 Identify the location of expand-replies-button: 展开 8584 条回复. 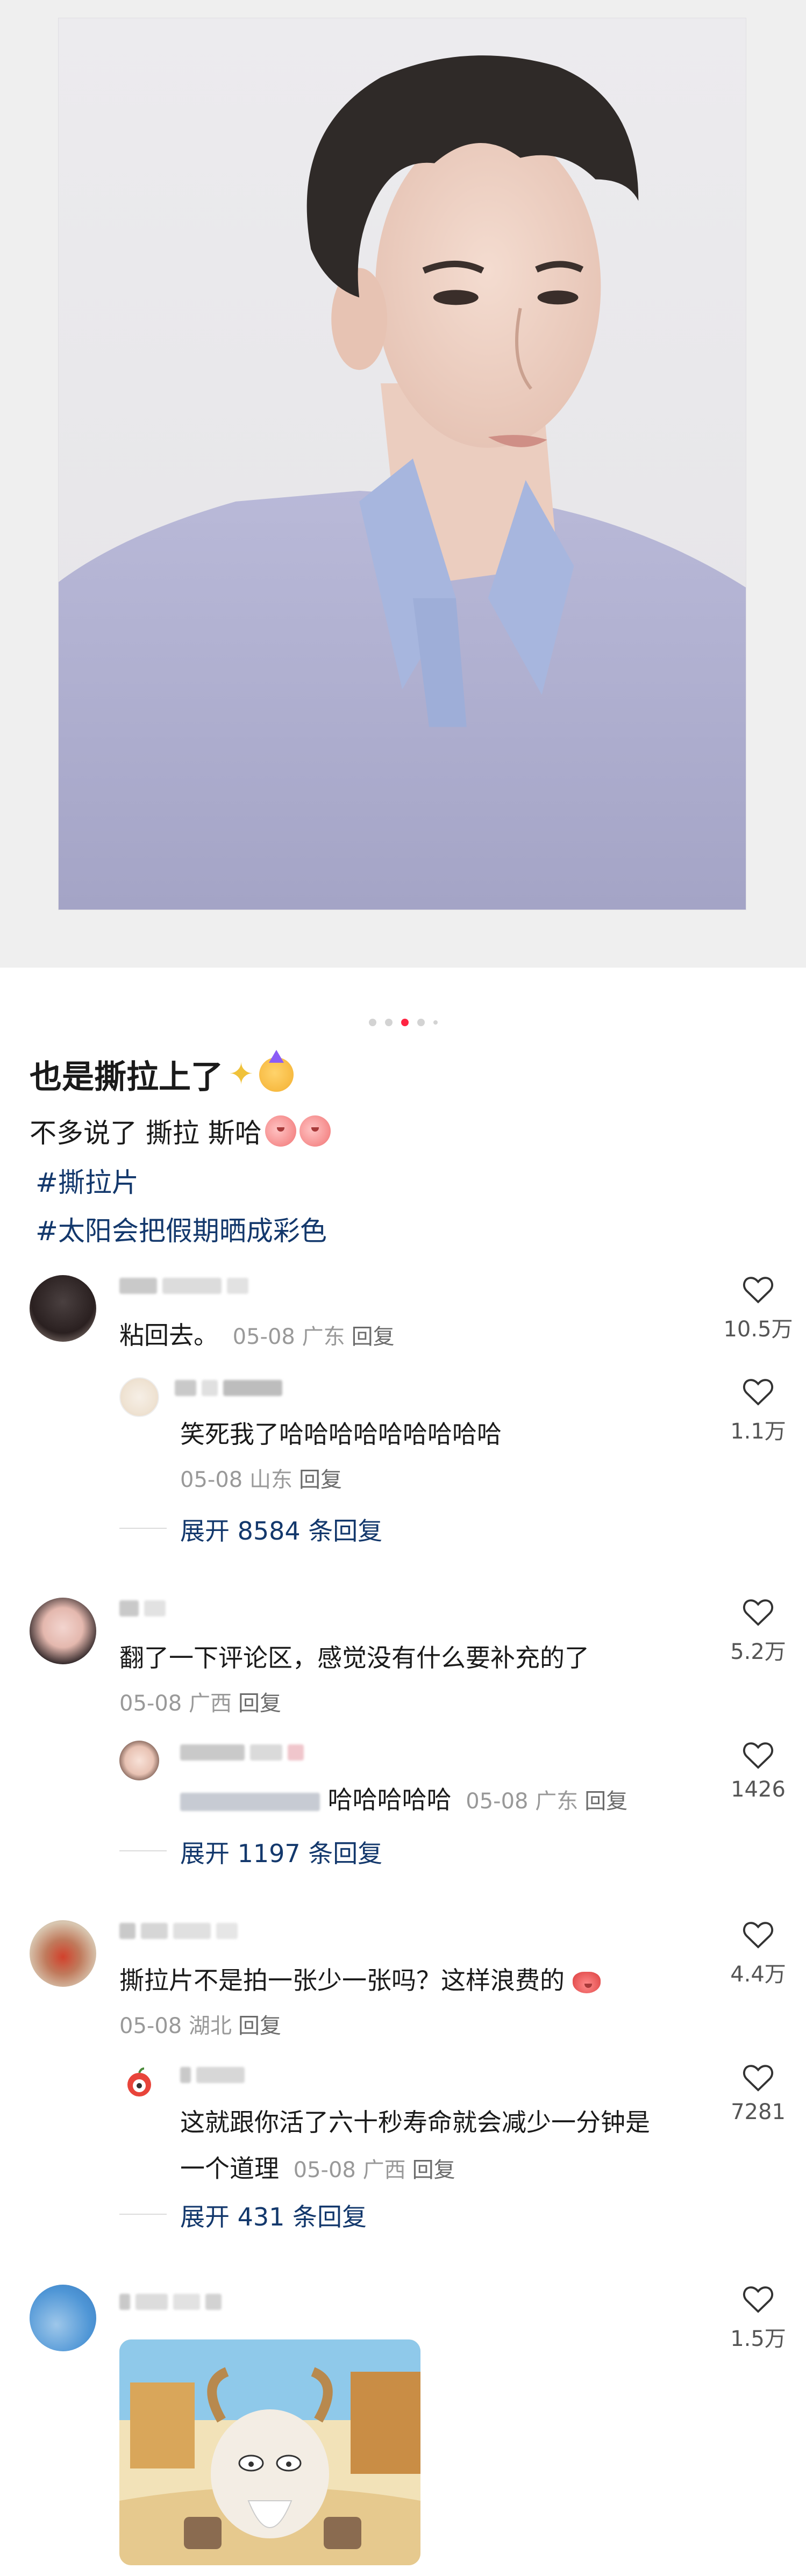
(281, 1529).